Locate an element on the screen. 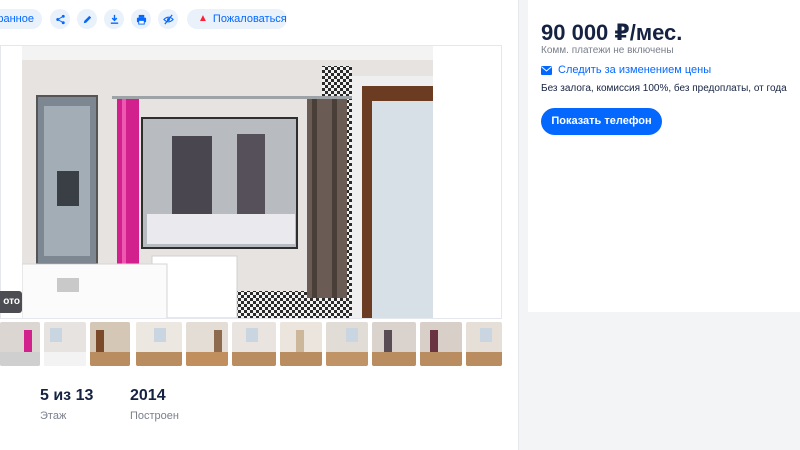 The width and height of the screenshot is (800, 450). download-icon is located at coordinates (114, 19).